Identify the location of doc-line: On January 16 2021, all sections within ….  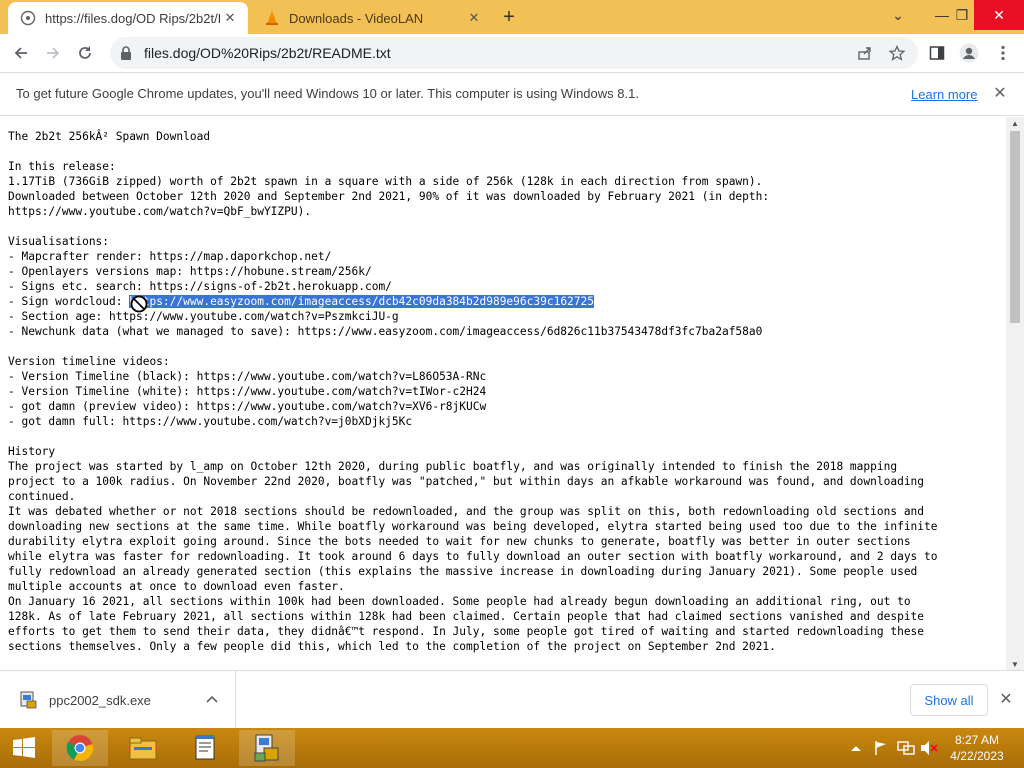
(459, 601).